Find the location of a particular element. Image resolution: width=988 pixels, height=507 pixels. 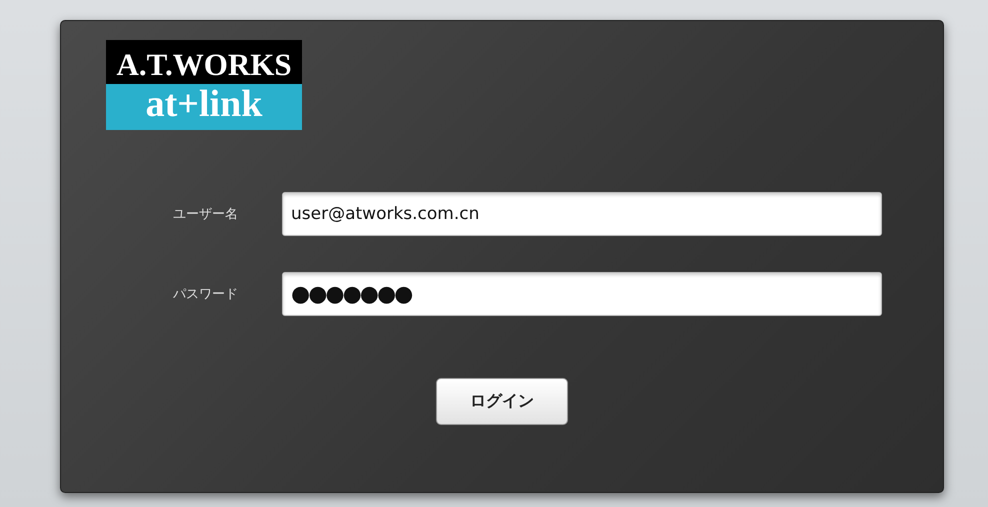

logo-text: A.T.WORKS is located at coordinates (204, 62).